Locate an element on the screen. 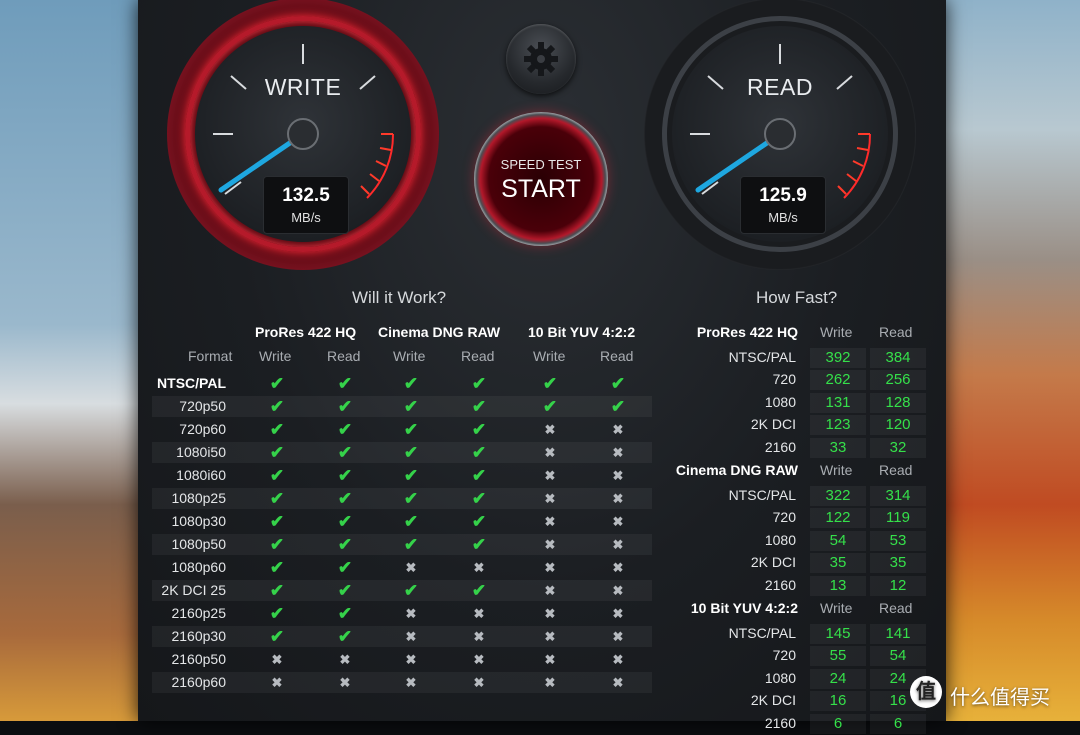 Image resolution: width=1080 pixels, height=735 pixels. how-fast-row: NTSC/PAL 145 141 is located at coordinates (795, 634).